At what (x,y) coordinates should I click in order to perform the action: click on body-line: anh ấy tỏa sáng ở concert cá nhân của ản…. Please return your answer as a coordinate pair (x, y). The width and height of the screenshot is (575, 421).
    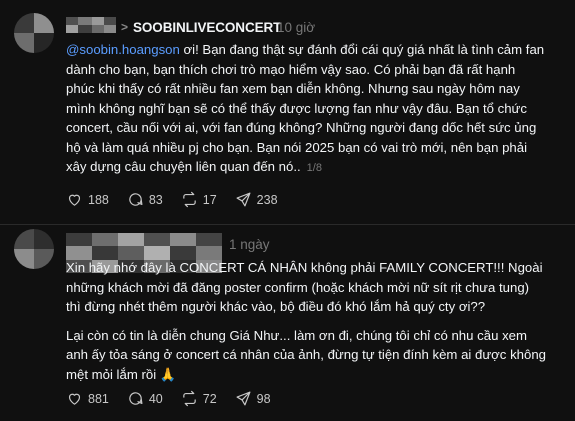
    Looking at the image, I should click on (306, 354).